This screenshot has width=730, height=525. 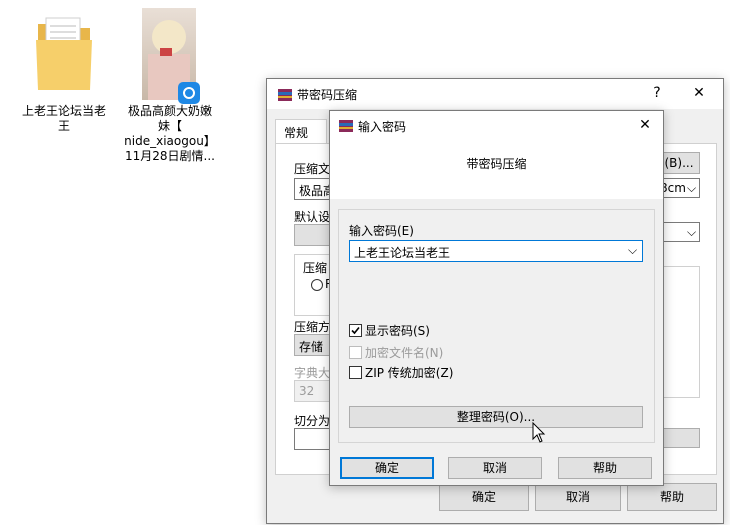 What do you see at coordinates (307, 391) in the screenshot?
I see `dict-size-value: 32` at bounding box center [307, 391].